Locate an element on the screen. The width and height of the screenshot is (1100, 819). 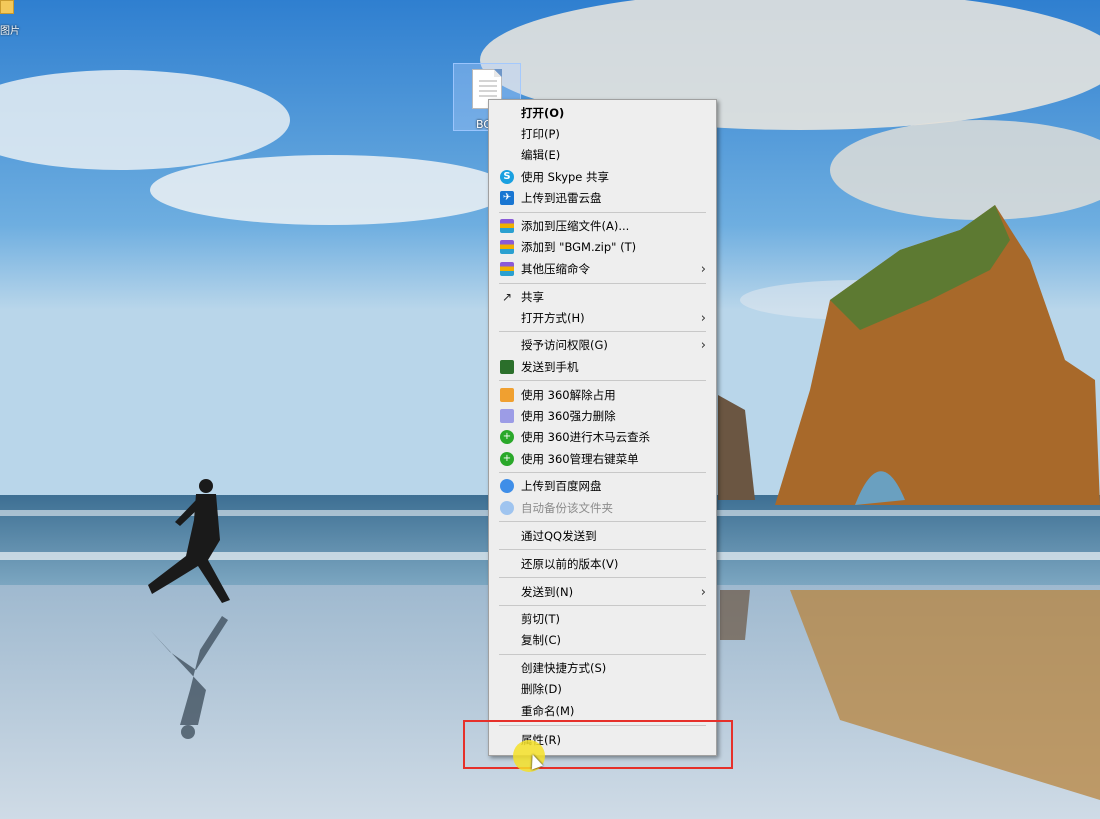
360-delete-icon is located at coordinates (507, 416).